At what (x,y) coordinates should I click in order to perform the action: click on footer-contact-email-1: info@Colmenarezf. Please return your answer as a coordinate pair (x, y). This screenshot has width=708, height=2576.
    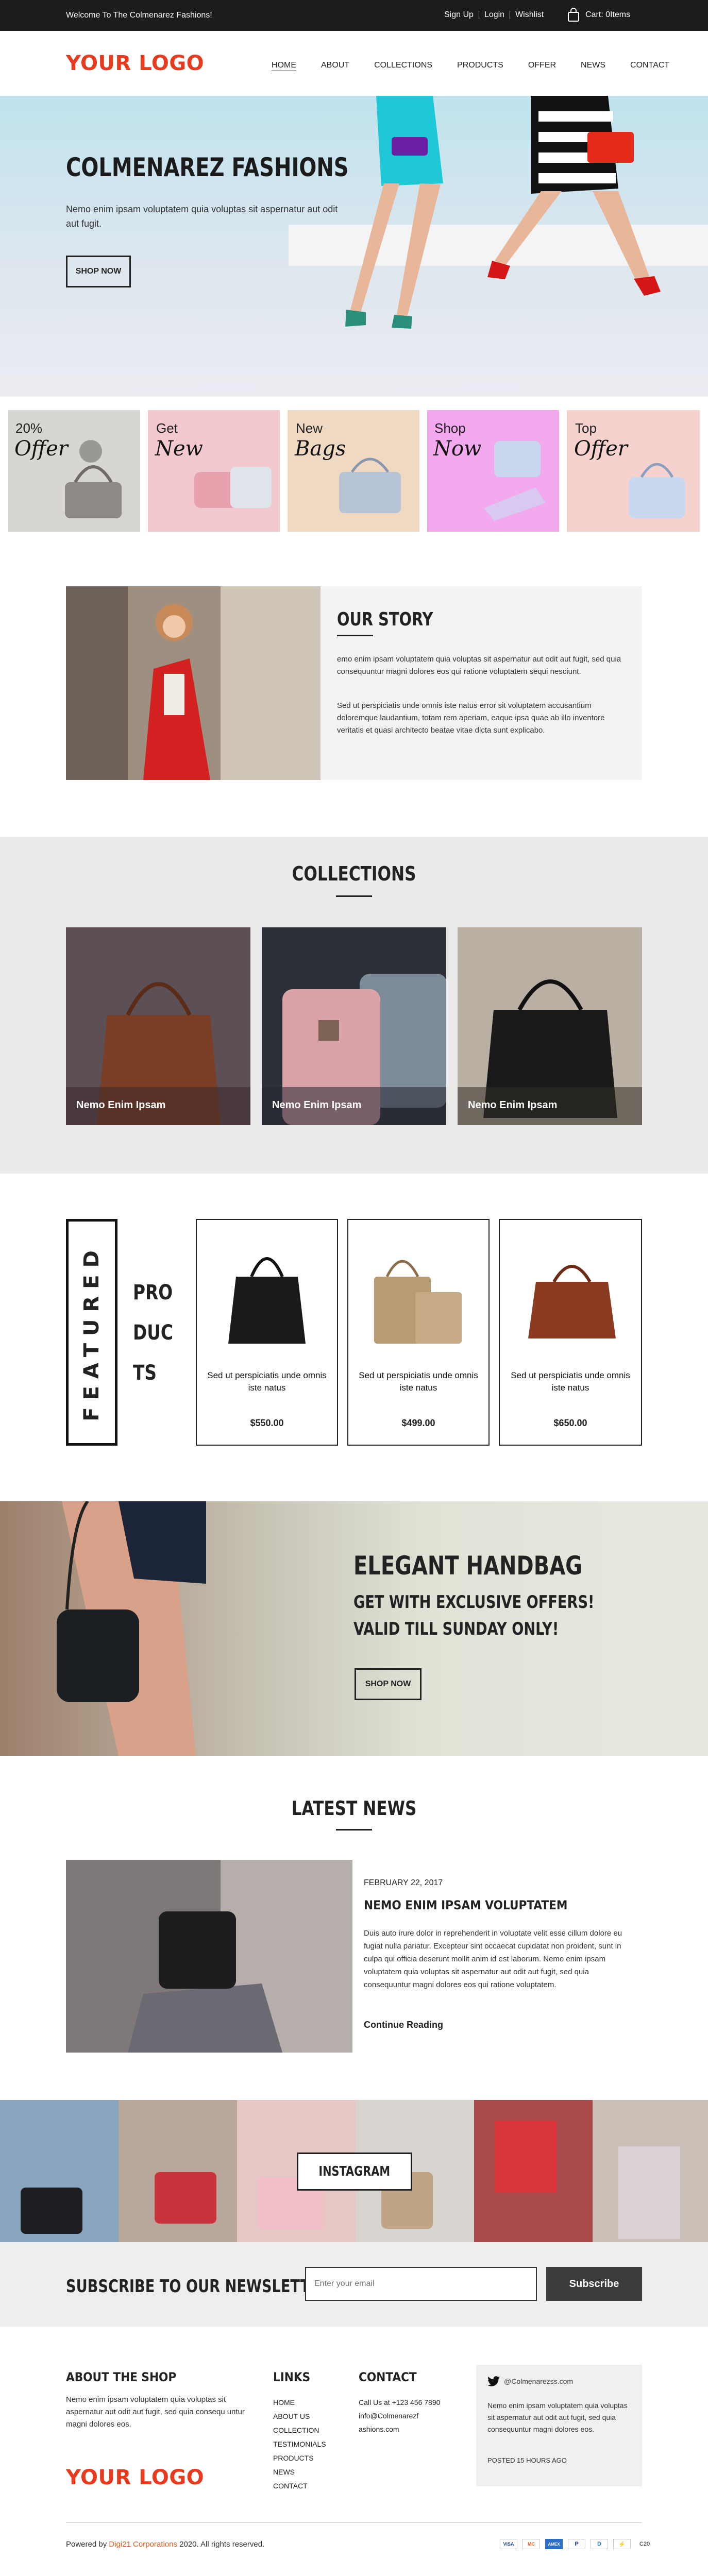
    Looking at the image, I should click on (399, 2415).